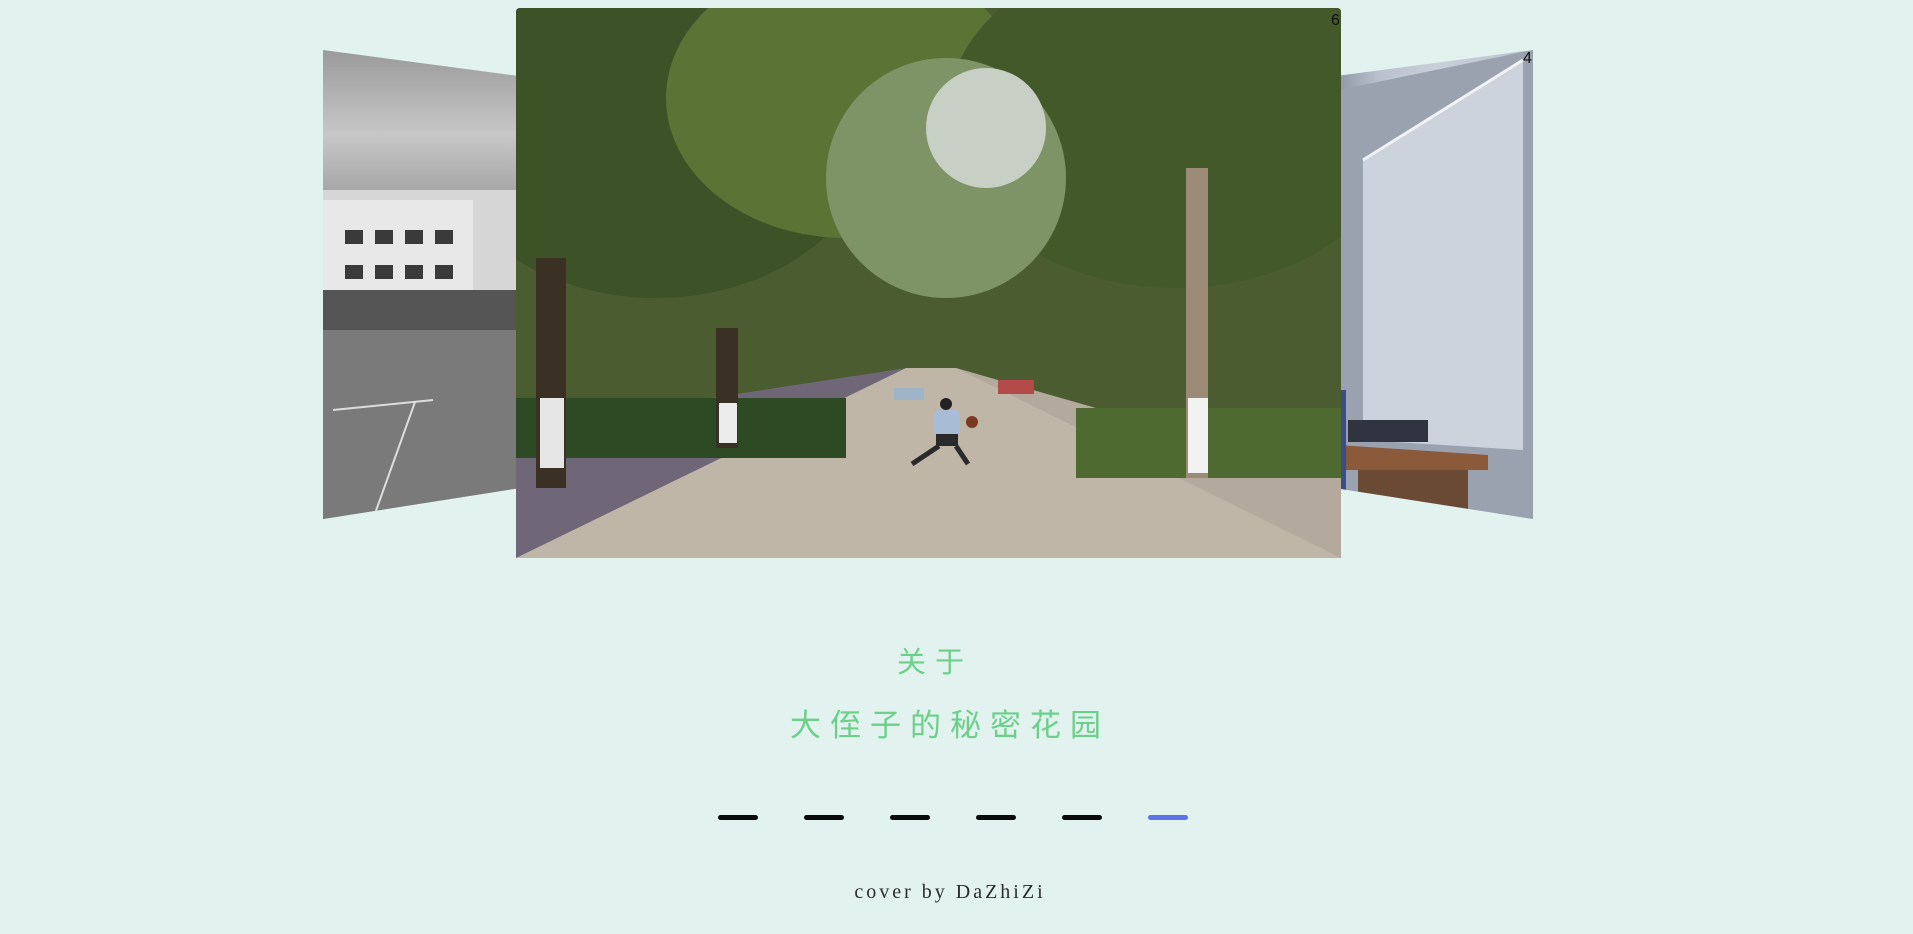  I want to click on carousel-slide-next, so click(1435, 284).